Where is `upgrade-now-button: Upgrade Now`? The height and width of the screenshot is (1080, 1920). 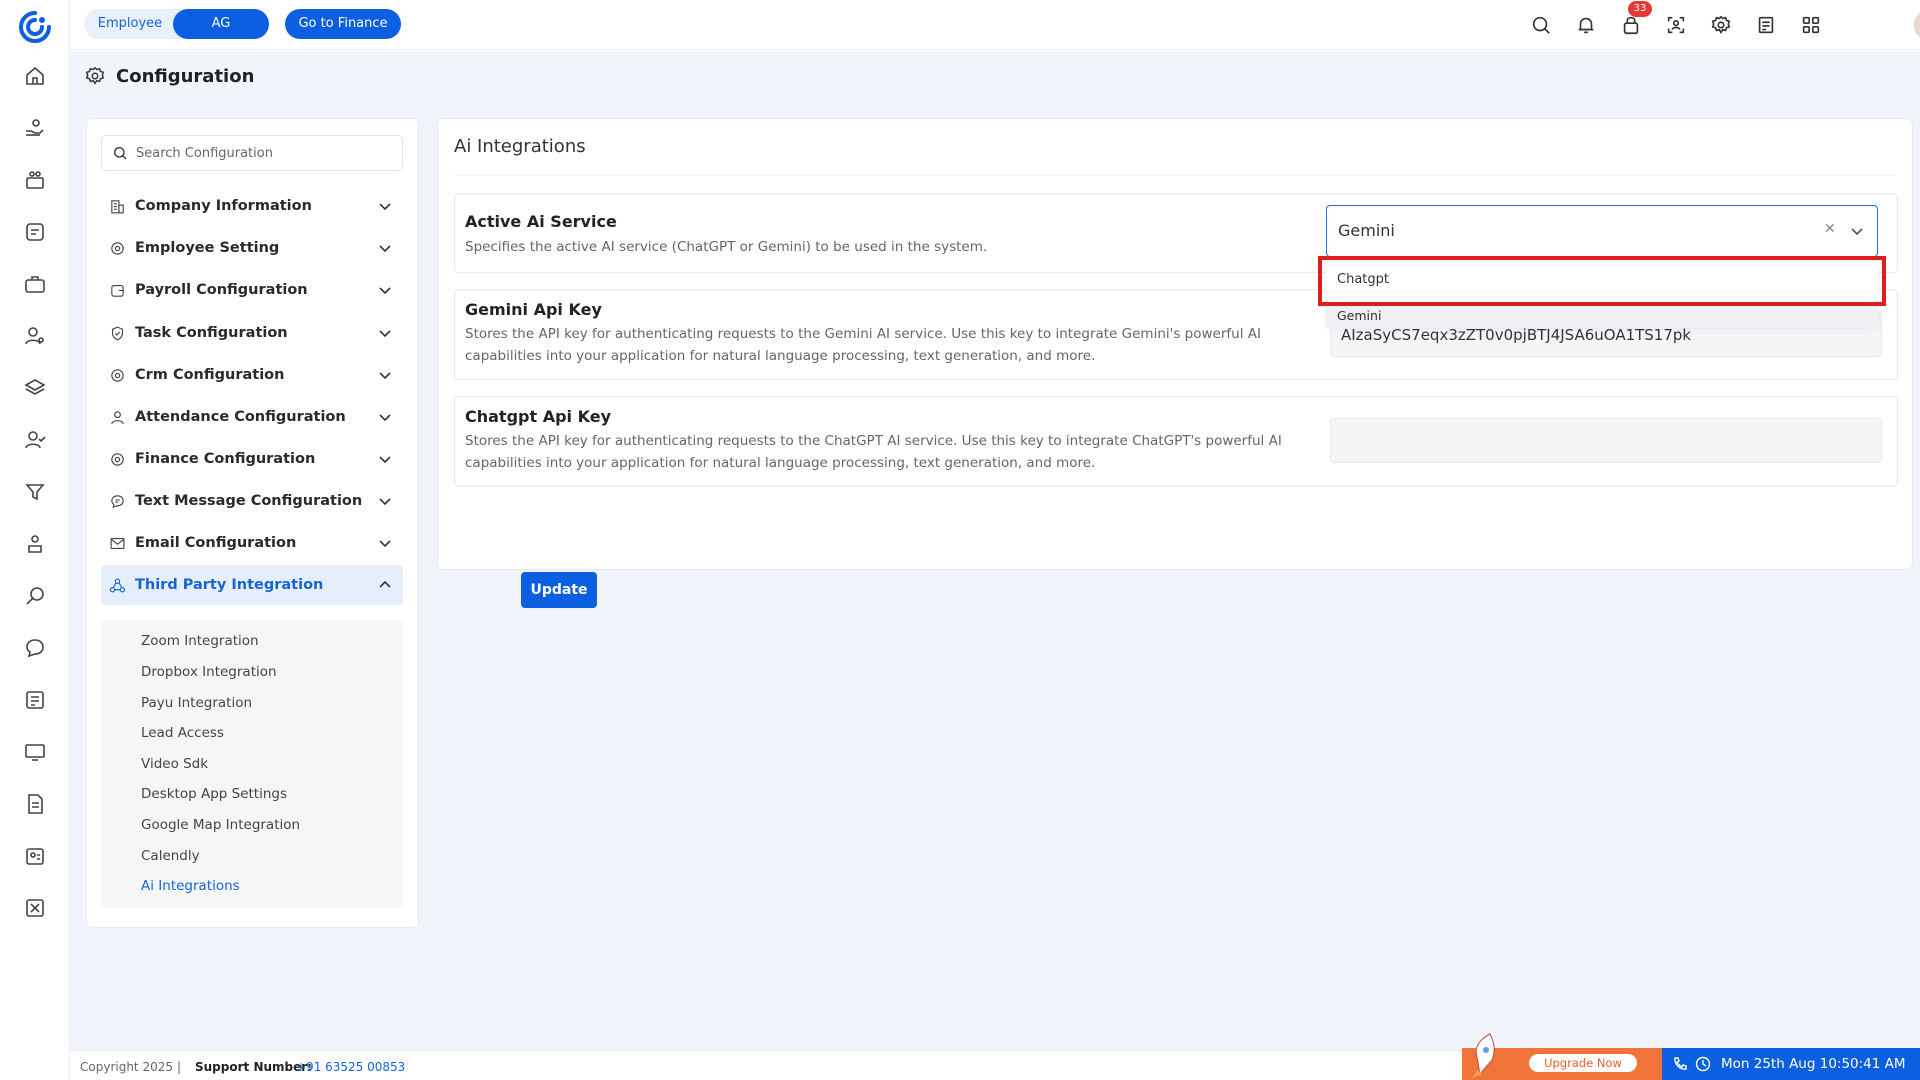
upgrade-now-button: Upgrade Now is located at coordinates (1583, 1063).